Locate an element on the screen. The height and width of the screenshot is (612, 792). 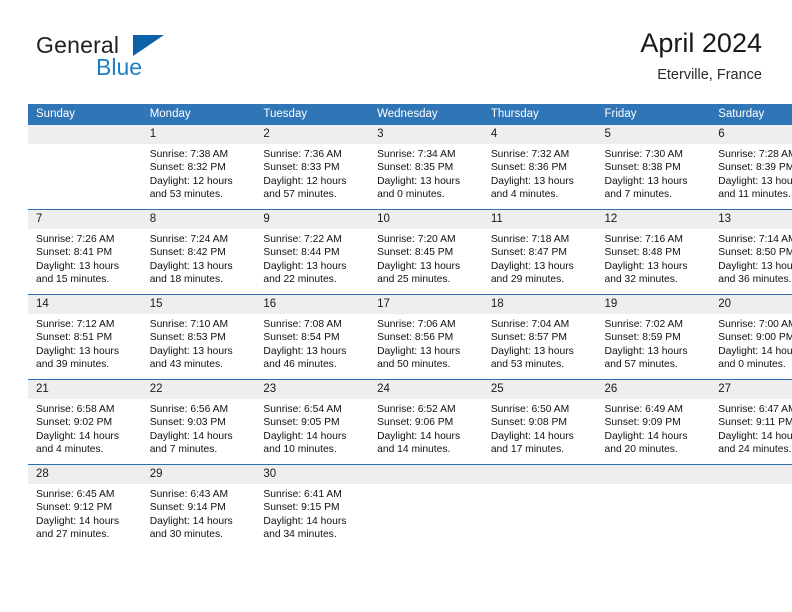
daylight-text-line2: and 17 minutes. is located at coordinates (527, 450).